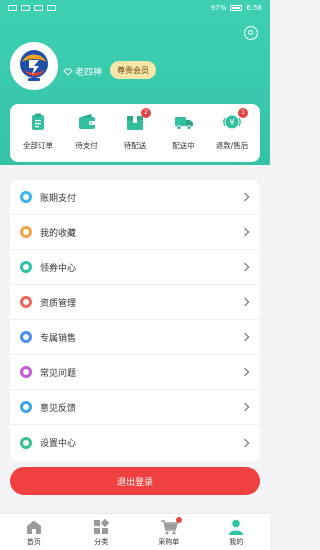  Describe the element at coordinates (58, 198) in the screenshot. I see `menu-item-label: 账期支付` at that location.